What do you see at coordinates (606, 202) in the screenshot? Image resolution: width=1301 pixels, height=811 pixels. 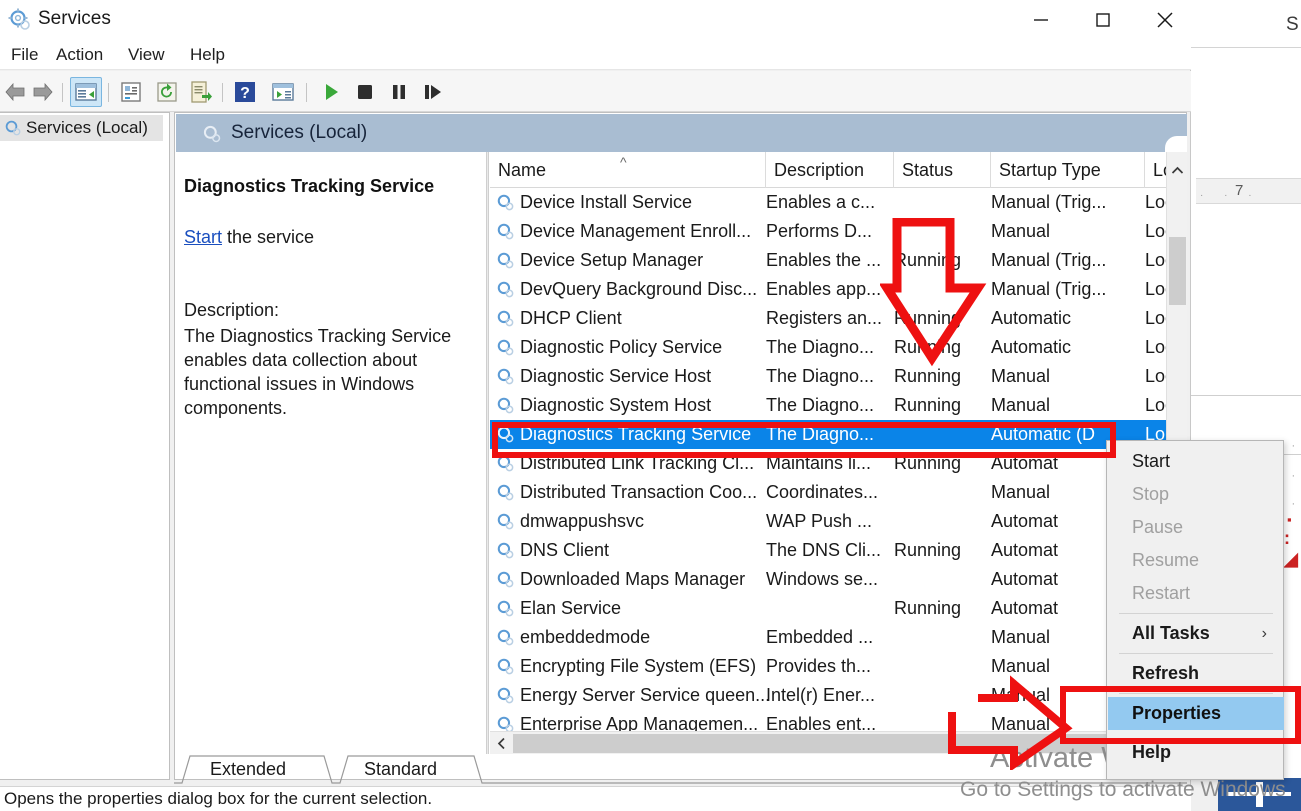 I see `cell-name: Device Install Service` at bounding box center [606, 202].